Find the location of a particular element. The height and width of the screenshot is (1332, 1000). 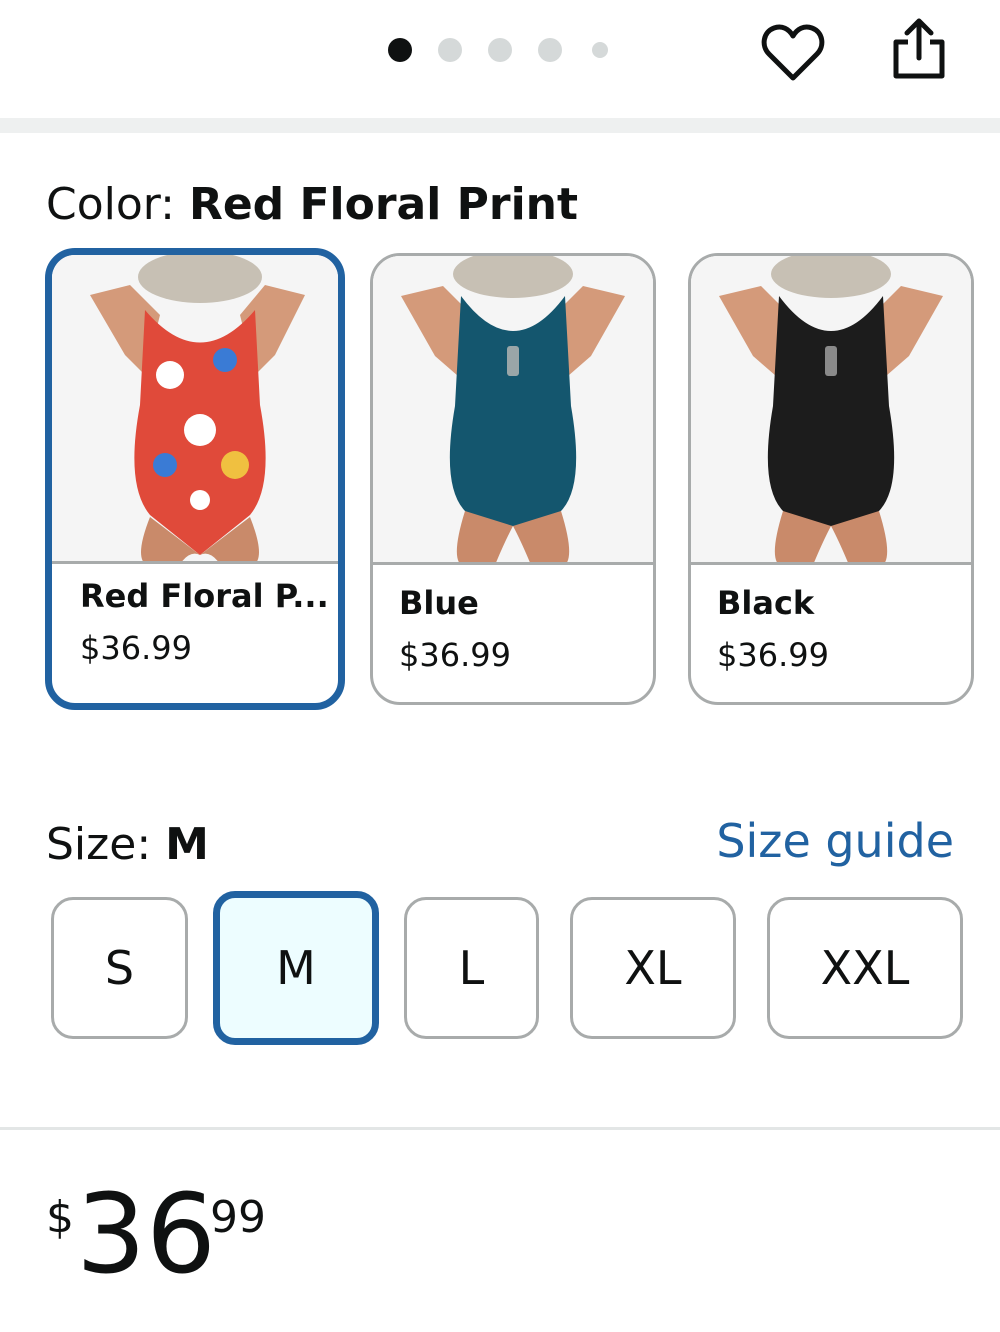

color-heading: Color: Red Floral Print is located at coordinates (312, 205).